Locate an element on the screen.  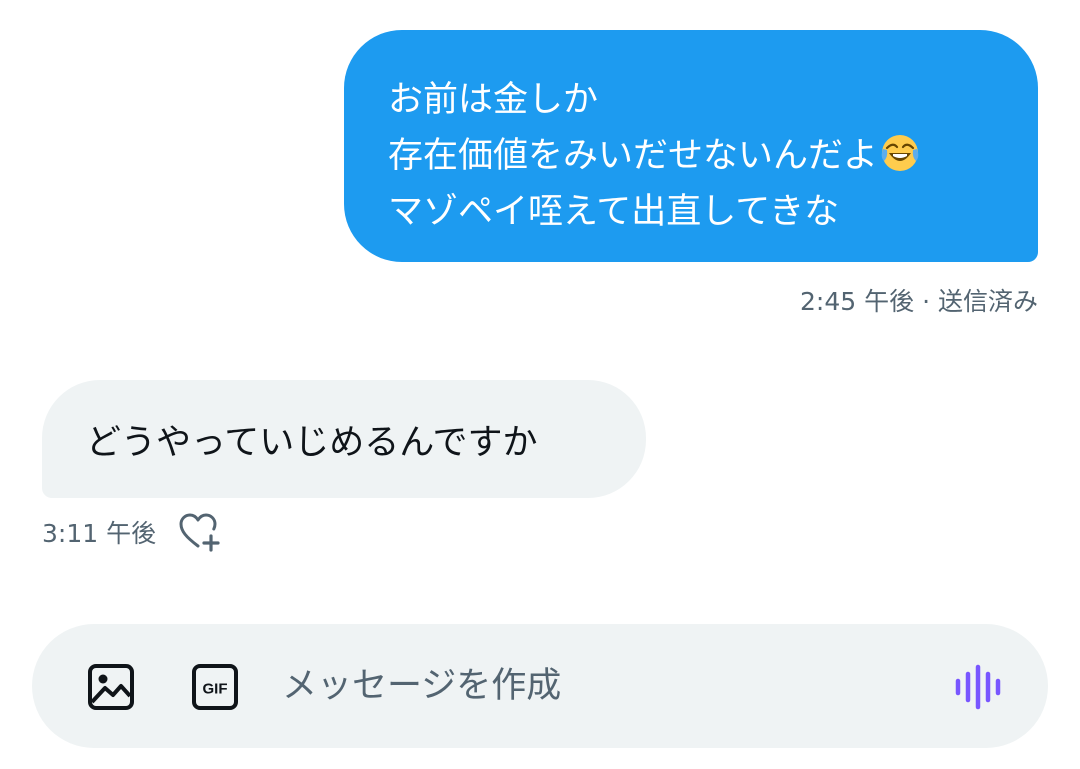
sent-message-line-3: マゾペイ咥えて出直してきな is located at coordinates (614, 212).